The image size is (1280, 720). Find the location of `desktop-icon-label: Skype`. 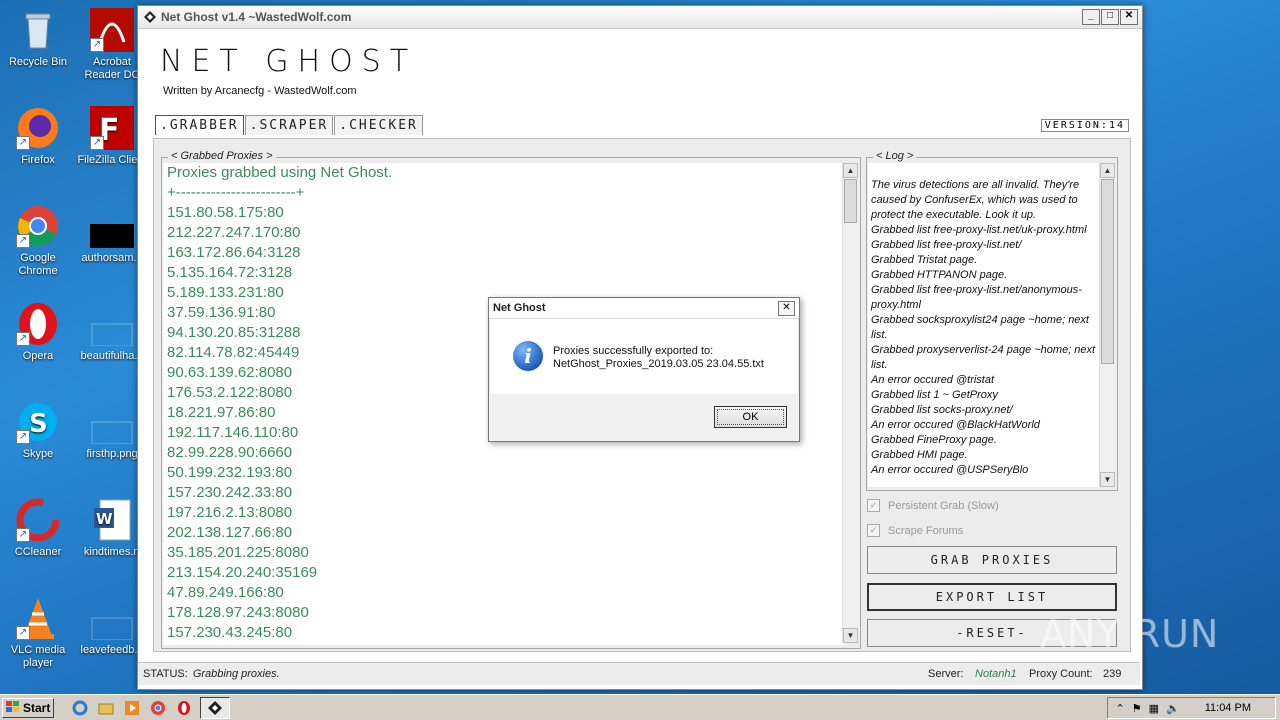

desktop-icon-label: Skype is located at coordinates (38, 454).